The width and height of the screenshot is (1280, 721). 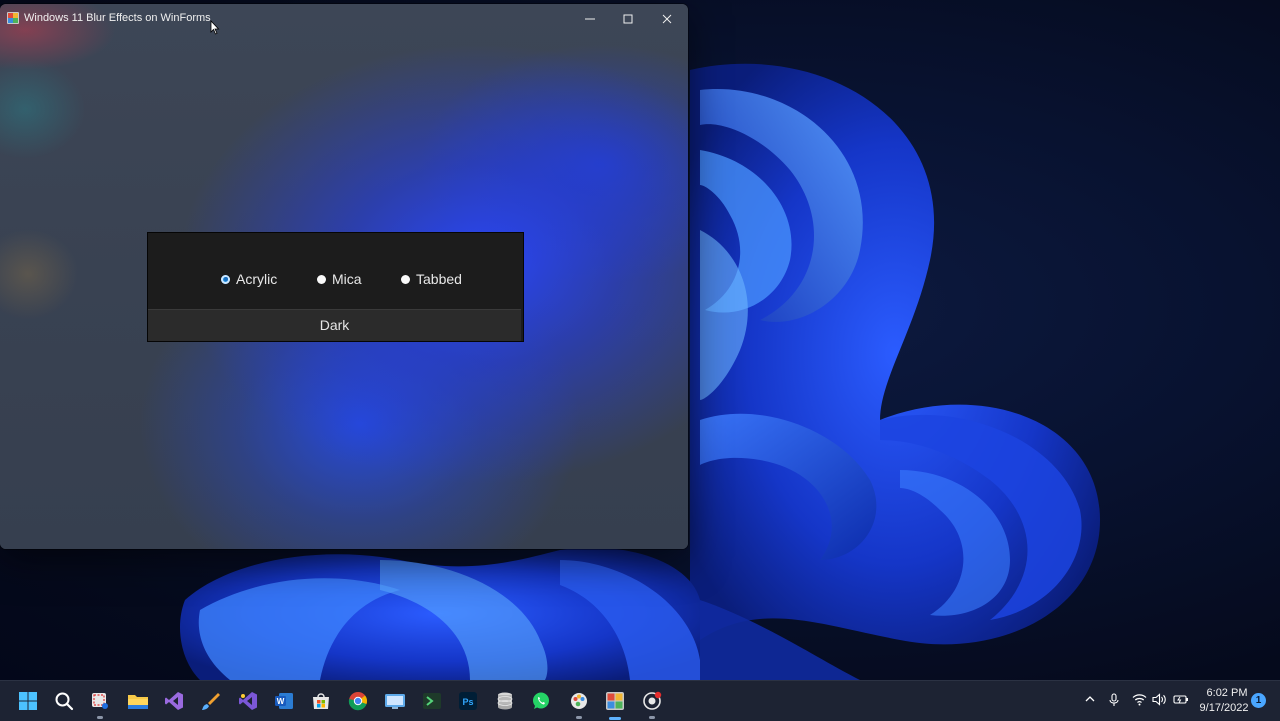 I want to click on close-button, so click(x=667, y=19).